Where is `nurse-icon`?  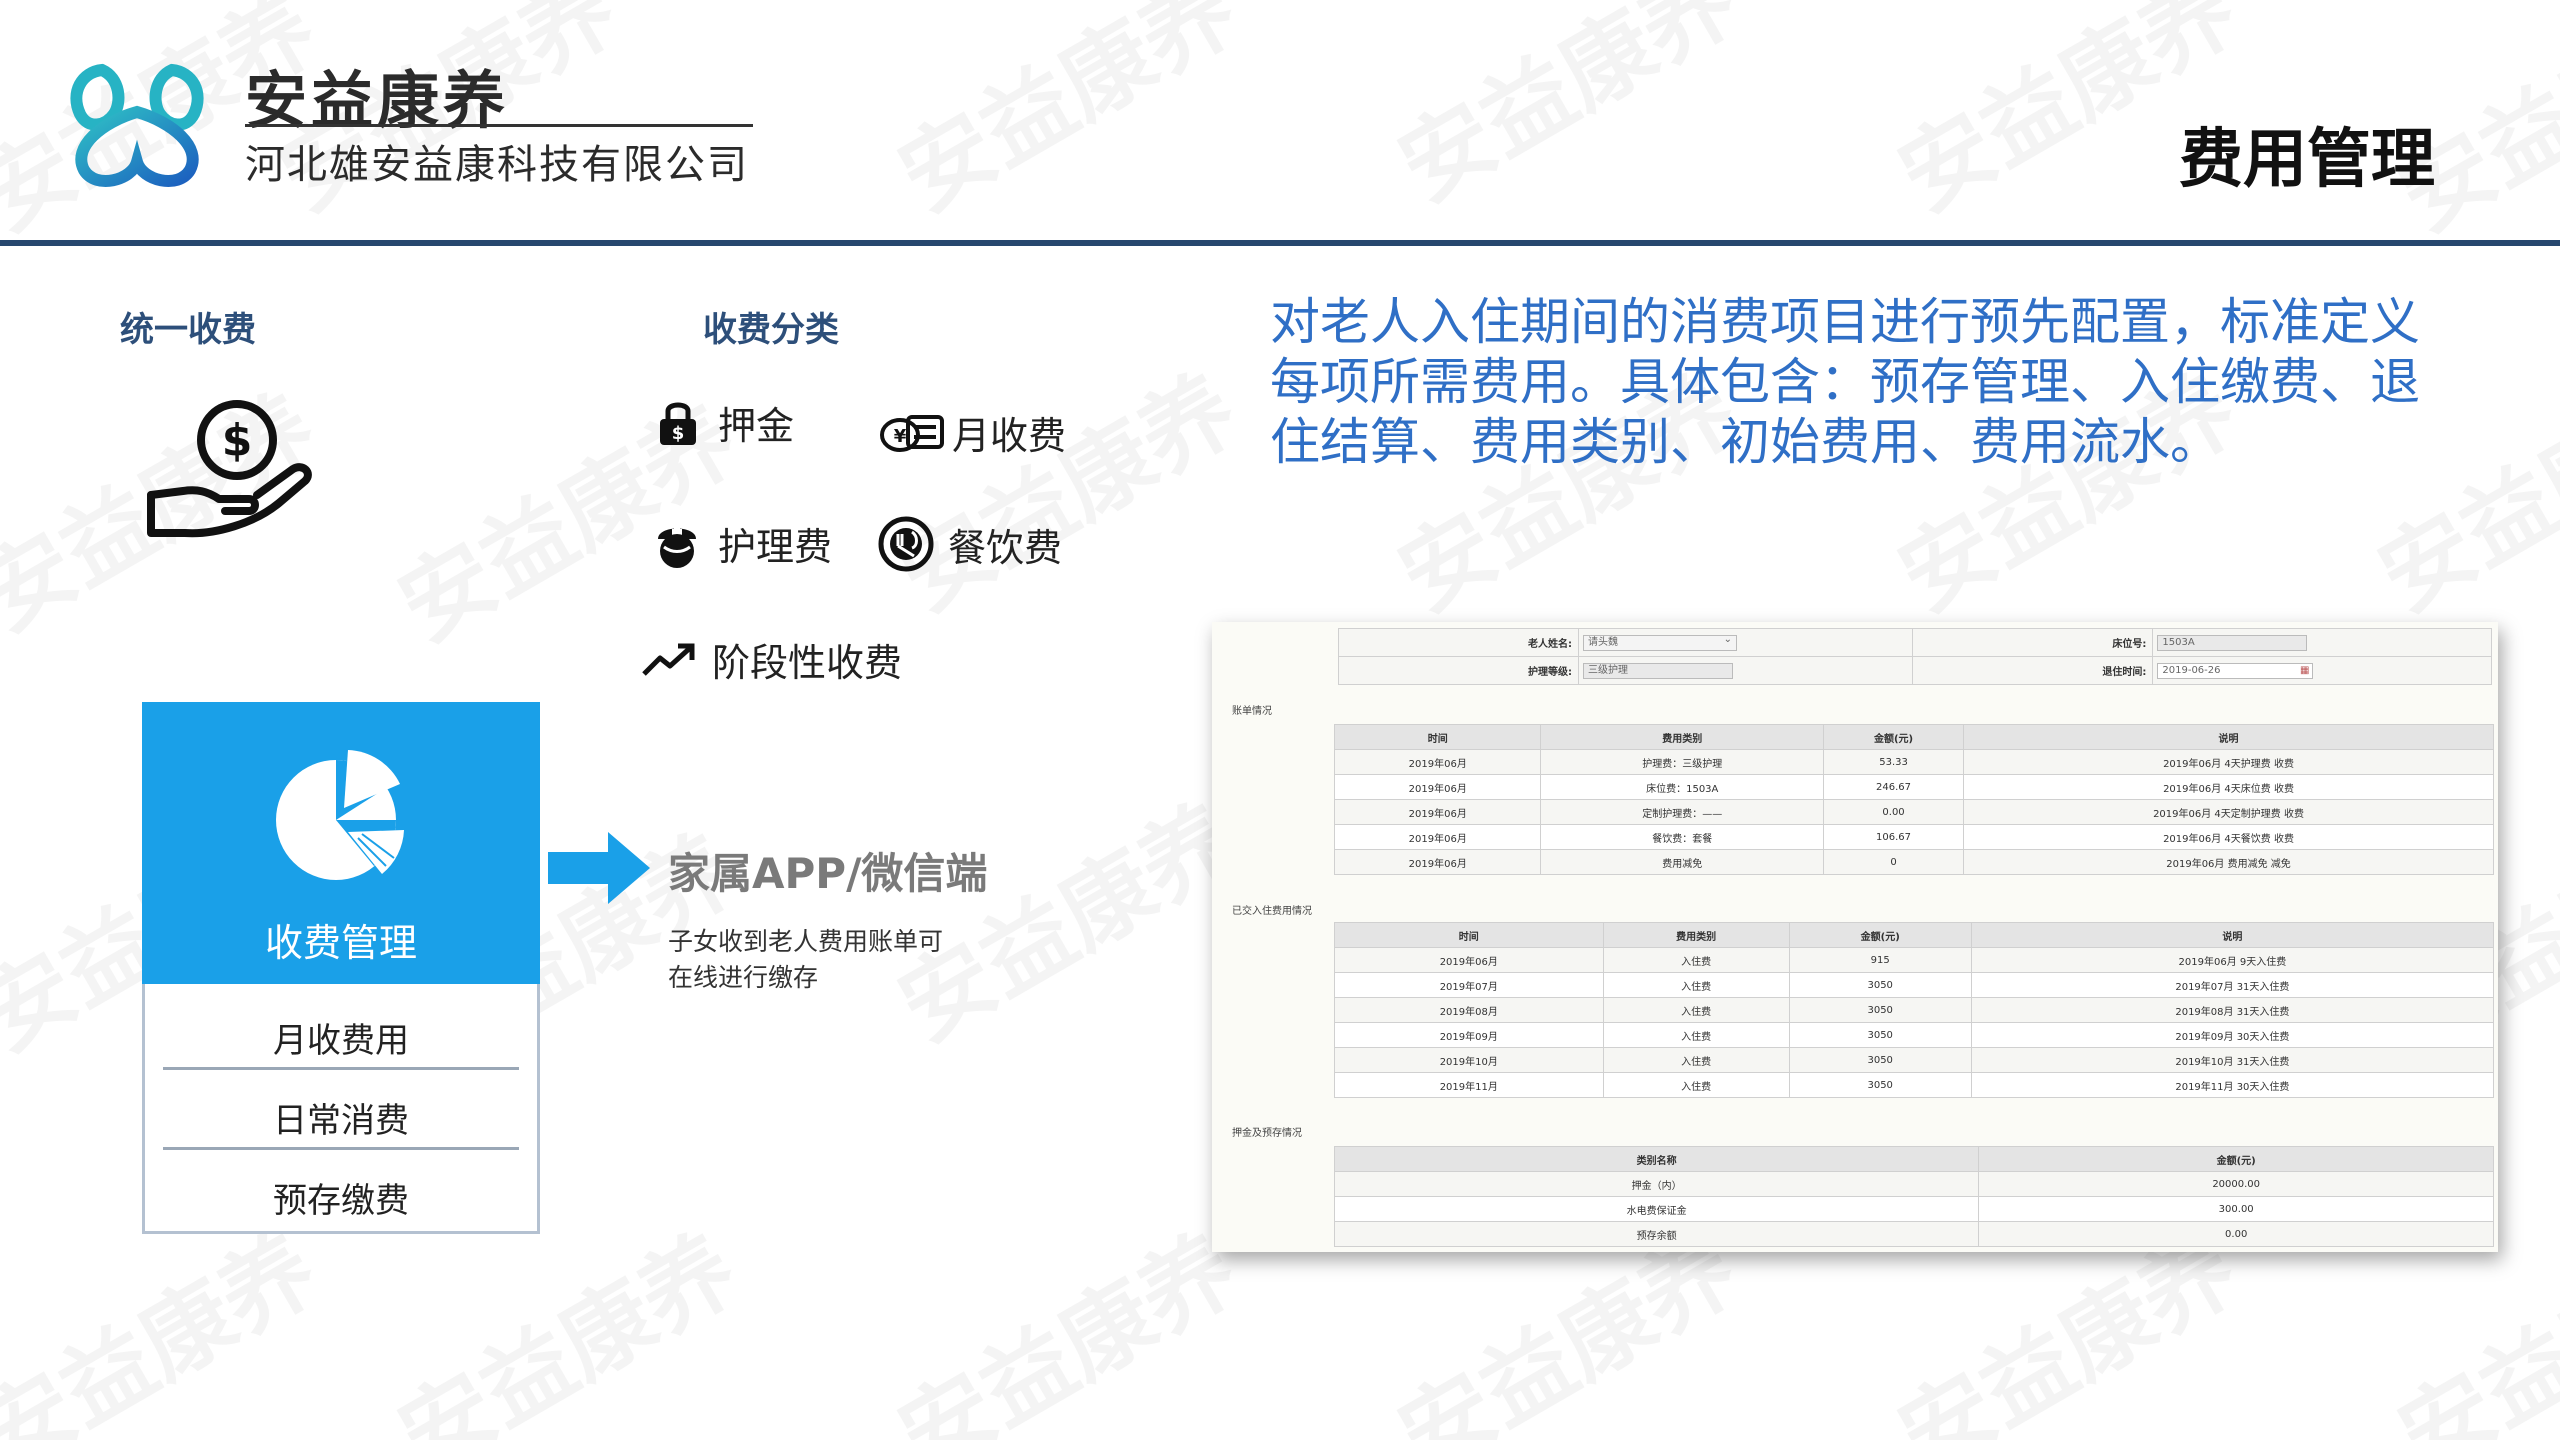 nurse-icon is located at coordinates (677, 547).